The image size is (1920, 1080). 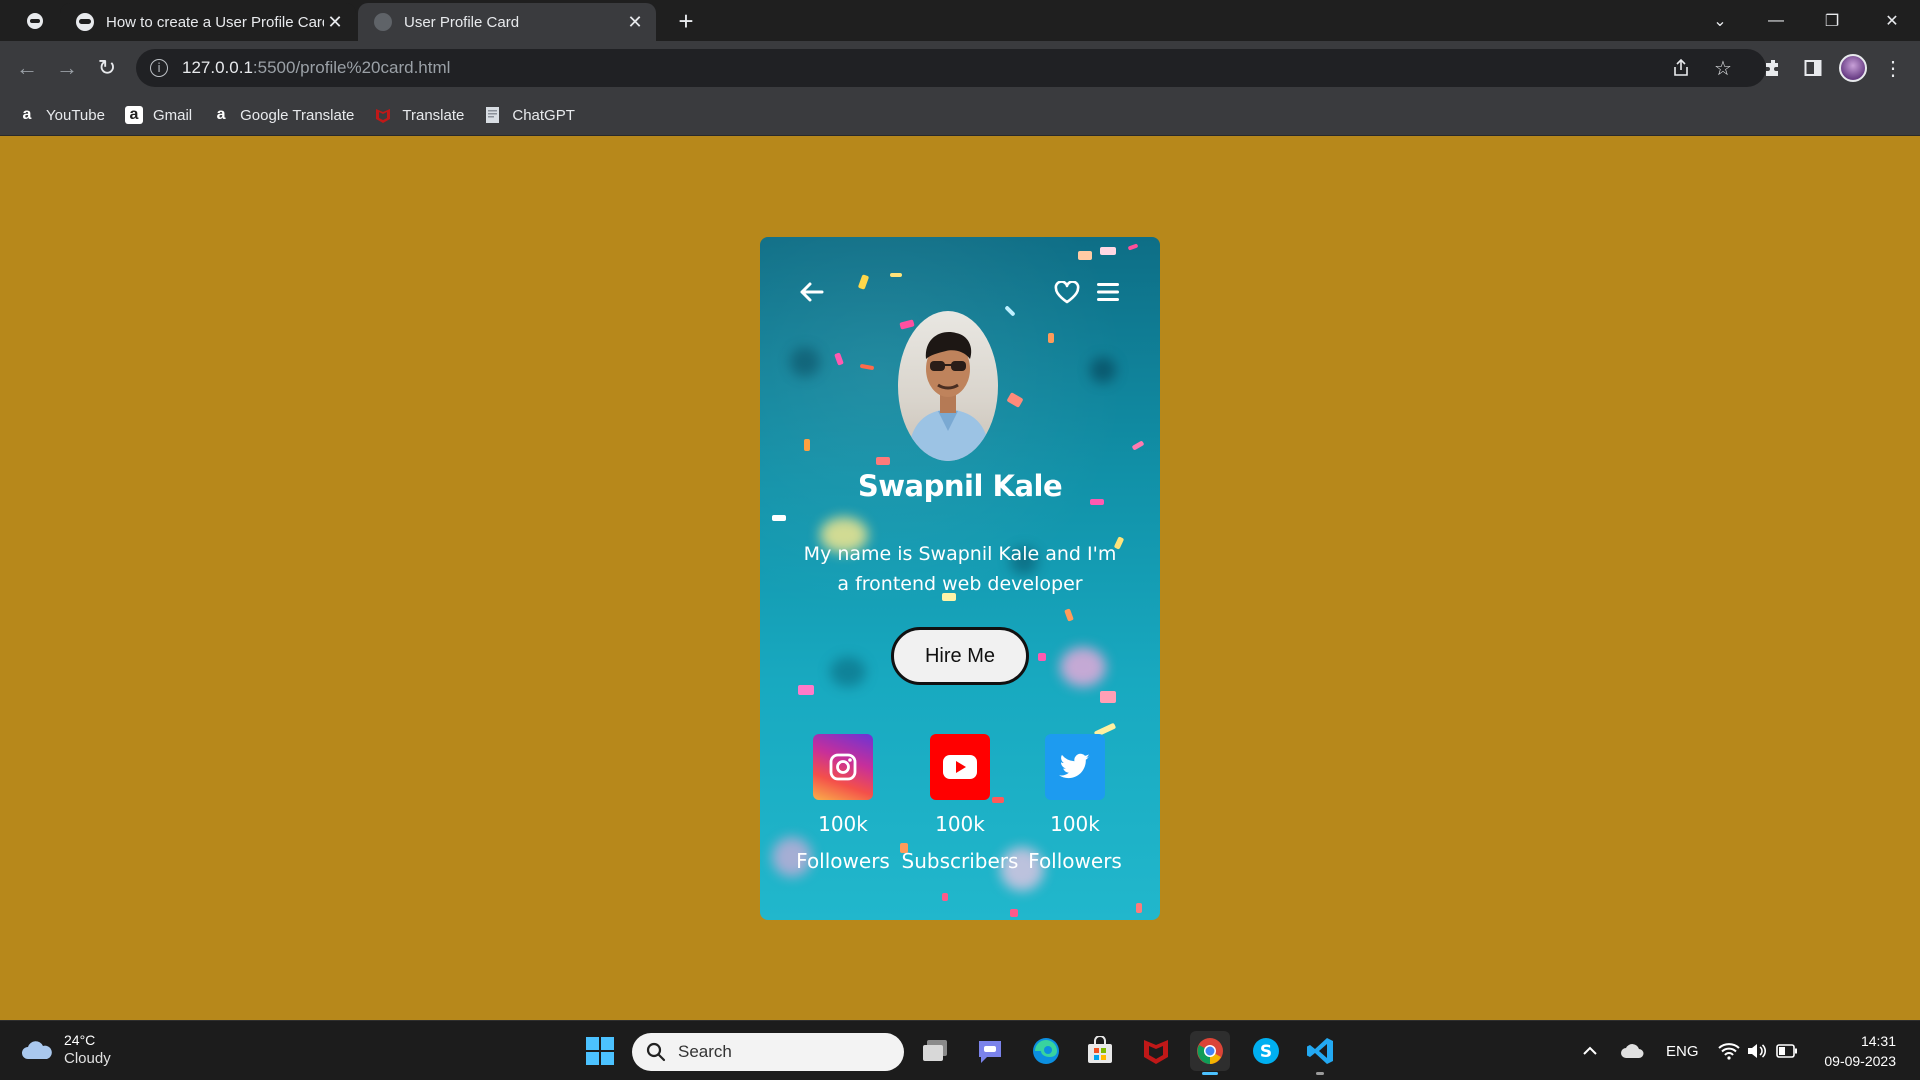 What do you see at coordinates (1813, 68) in the screenshot?
I see `side-panel-icon` at bounding box center [1813, 68].